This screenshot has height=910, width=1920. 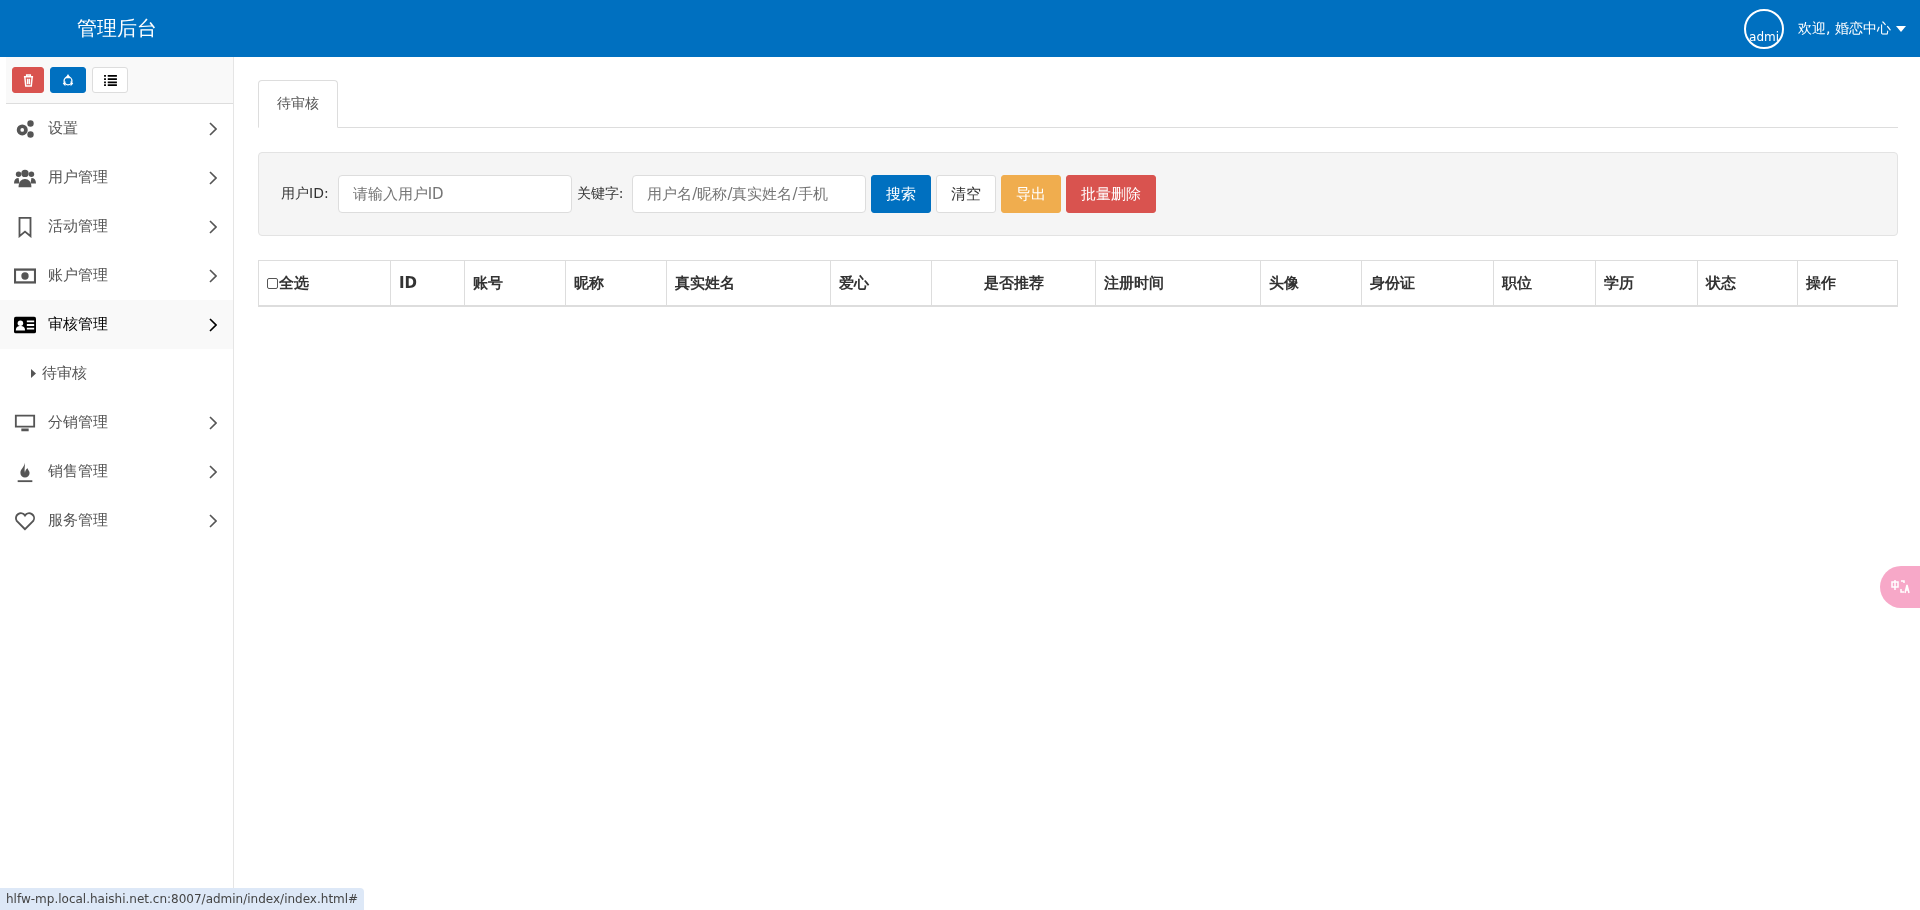 What do you see at coordinates (298, 104) in the screenshot?
I see `tab: 待审核` at bounding box center [298, 104].